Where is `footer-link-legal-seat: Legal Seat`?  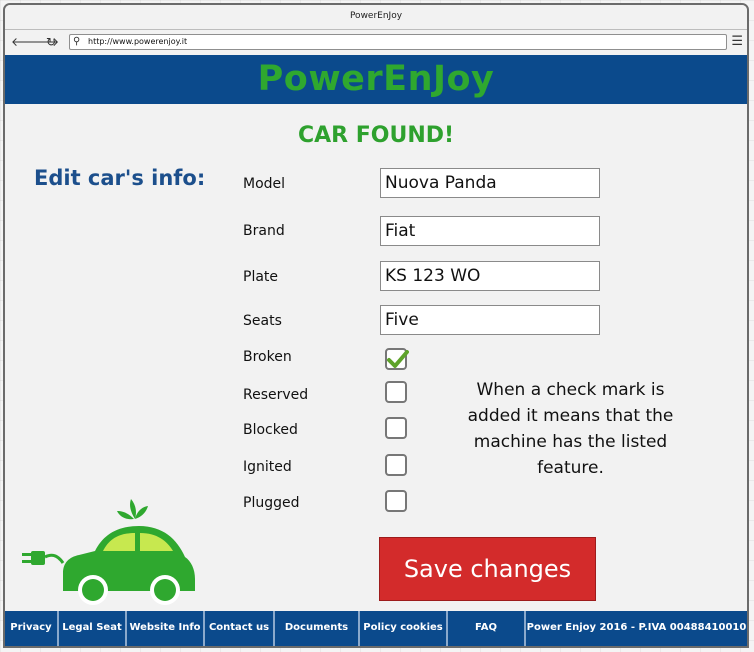
footer-link-legal-seat: Legal Seat is located at coordinates (93, 628).